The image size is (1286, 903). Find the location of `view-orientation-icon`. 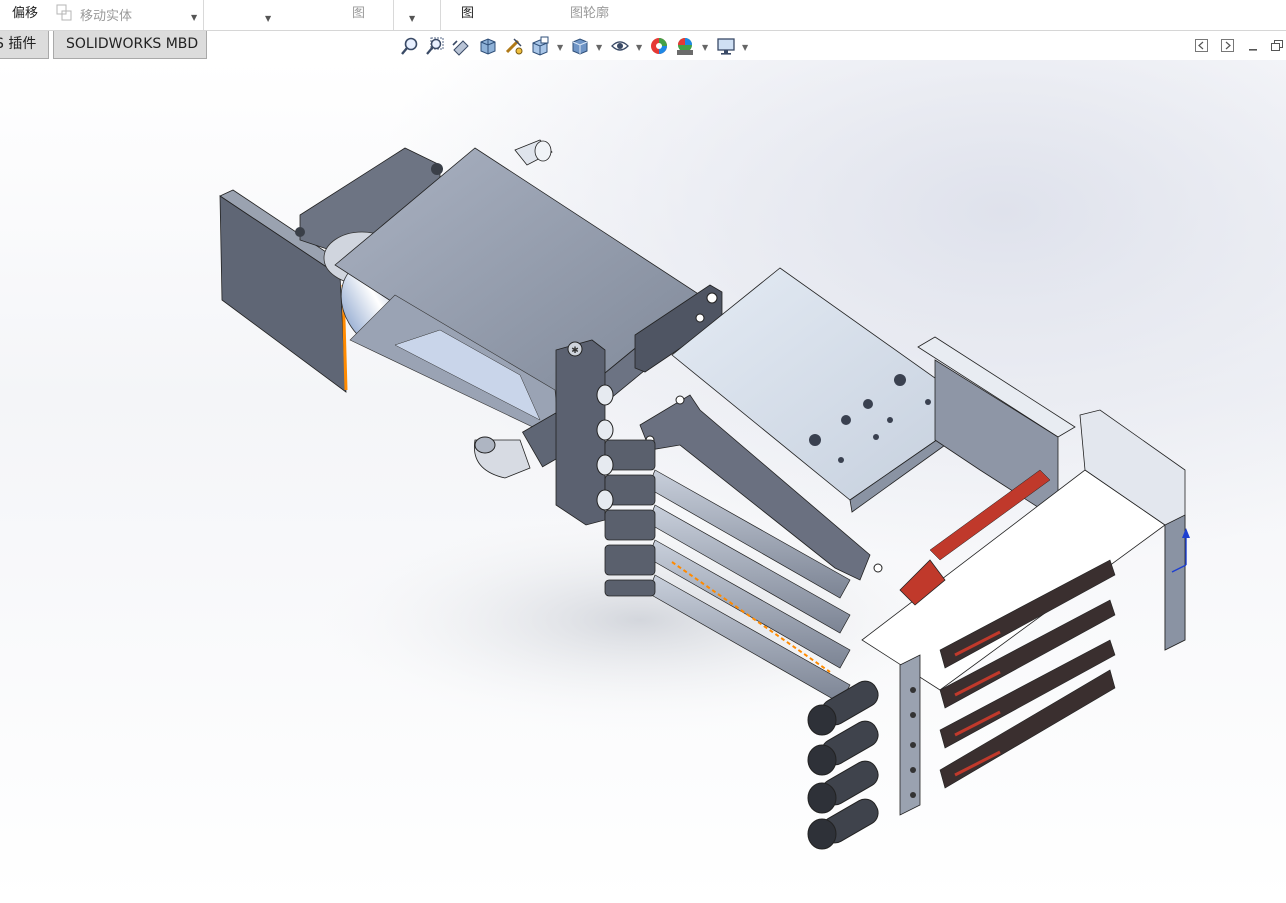

view-orientation-icon is located at coordinates (540, 46).